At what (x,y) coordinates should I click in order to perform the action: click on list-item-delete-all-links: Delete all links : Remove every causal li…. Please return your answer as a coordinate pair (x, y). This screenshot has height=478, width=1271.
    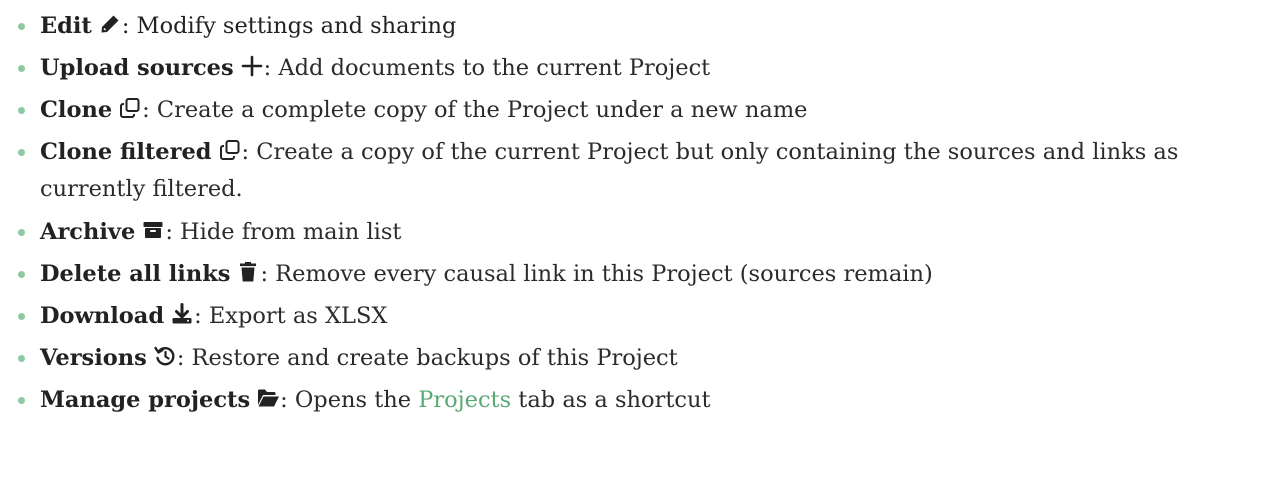
    Looking at the image, I should click on (640, 274).